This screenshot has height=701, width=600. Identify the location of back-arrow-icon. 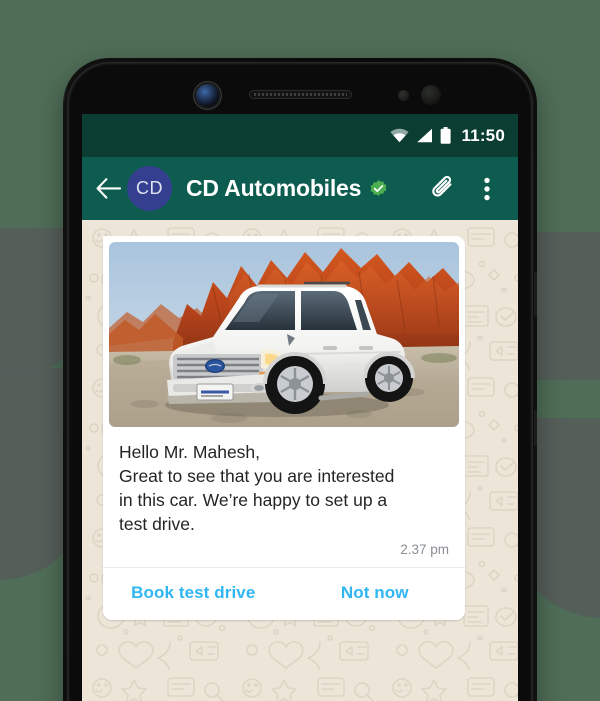
(108, 188).